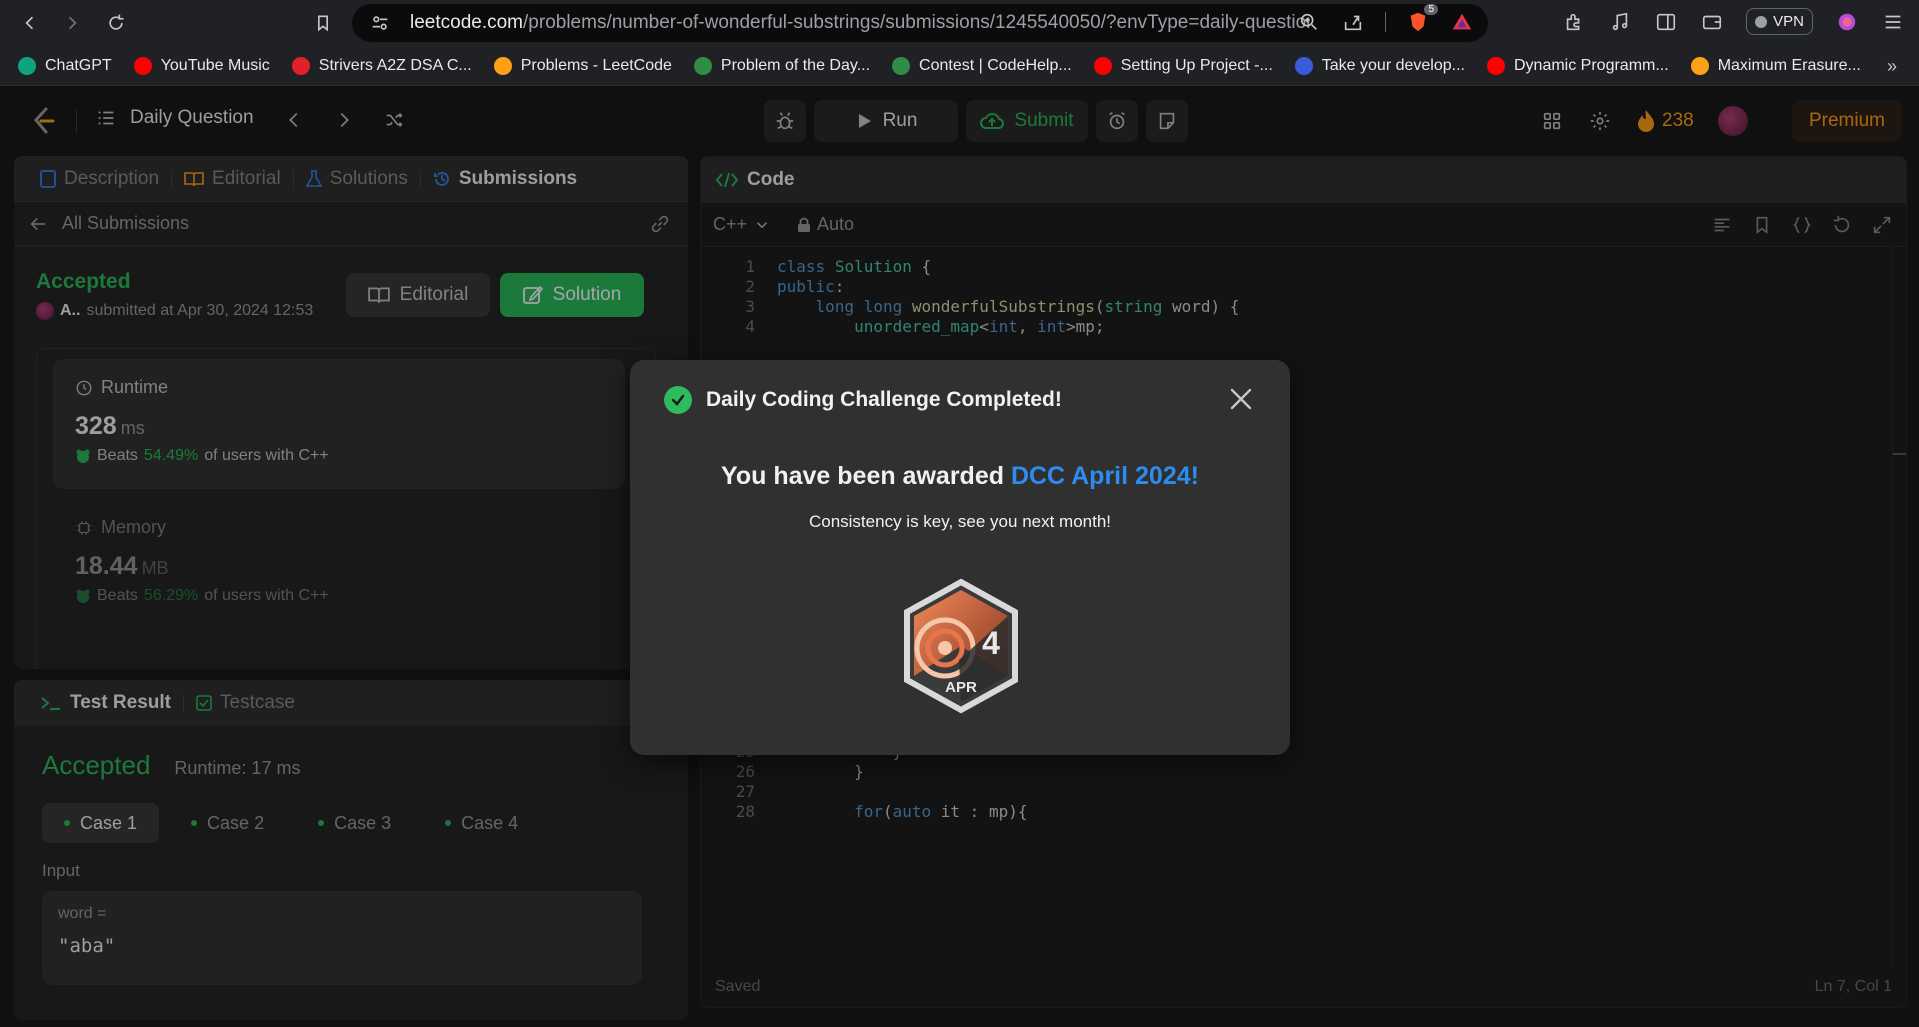 This screenshot has height=1027, width=1919. What do you see at coordinates (1712, 22) in the screenshot?
I see `wallet-icon` at bounding box center [1712, 22].